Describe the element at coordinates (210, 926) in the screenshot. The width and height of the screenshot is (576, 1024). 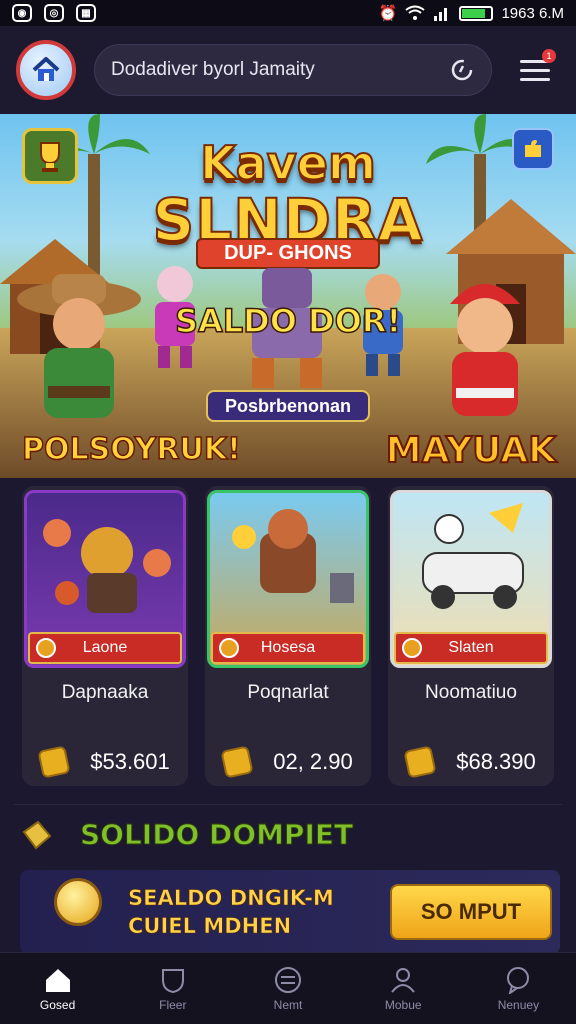
I see `wallet-line2: CUIEL MDHEN` at that location.